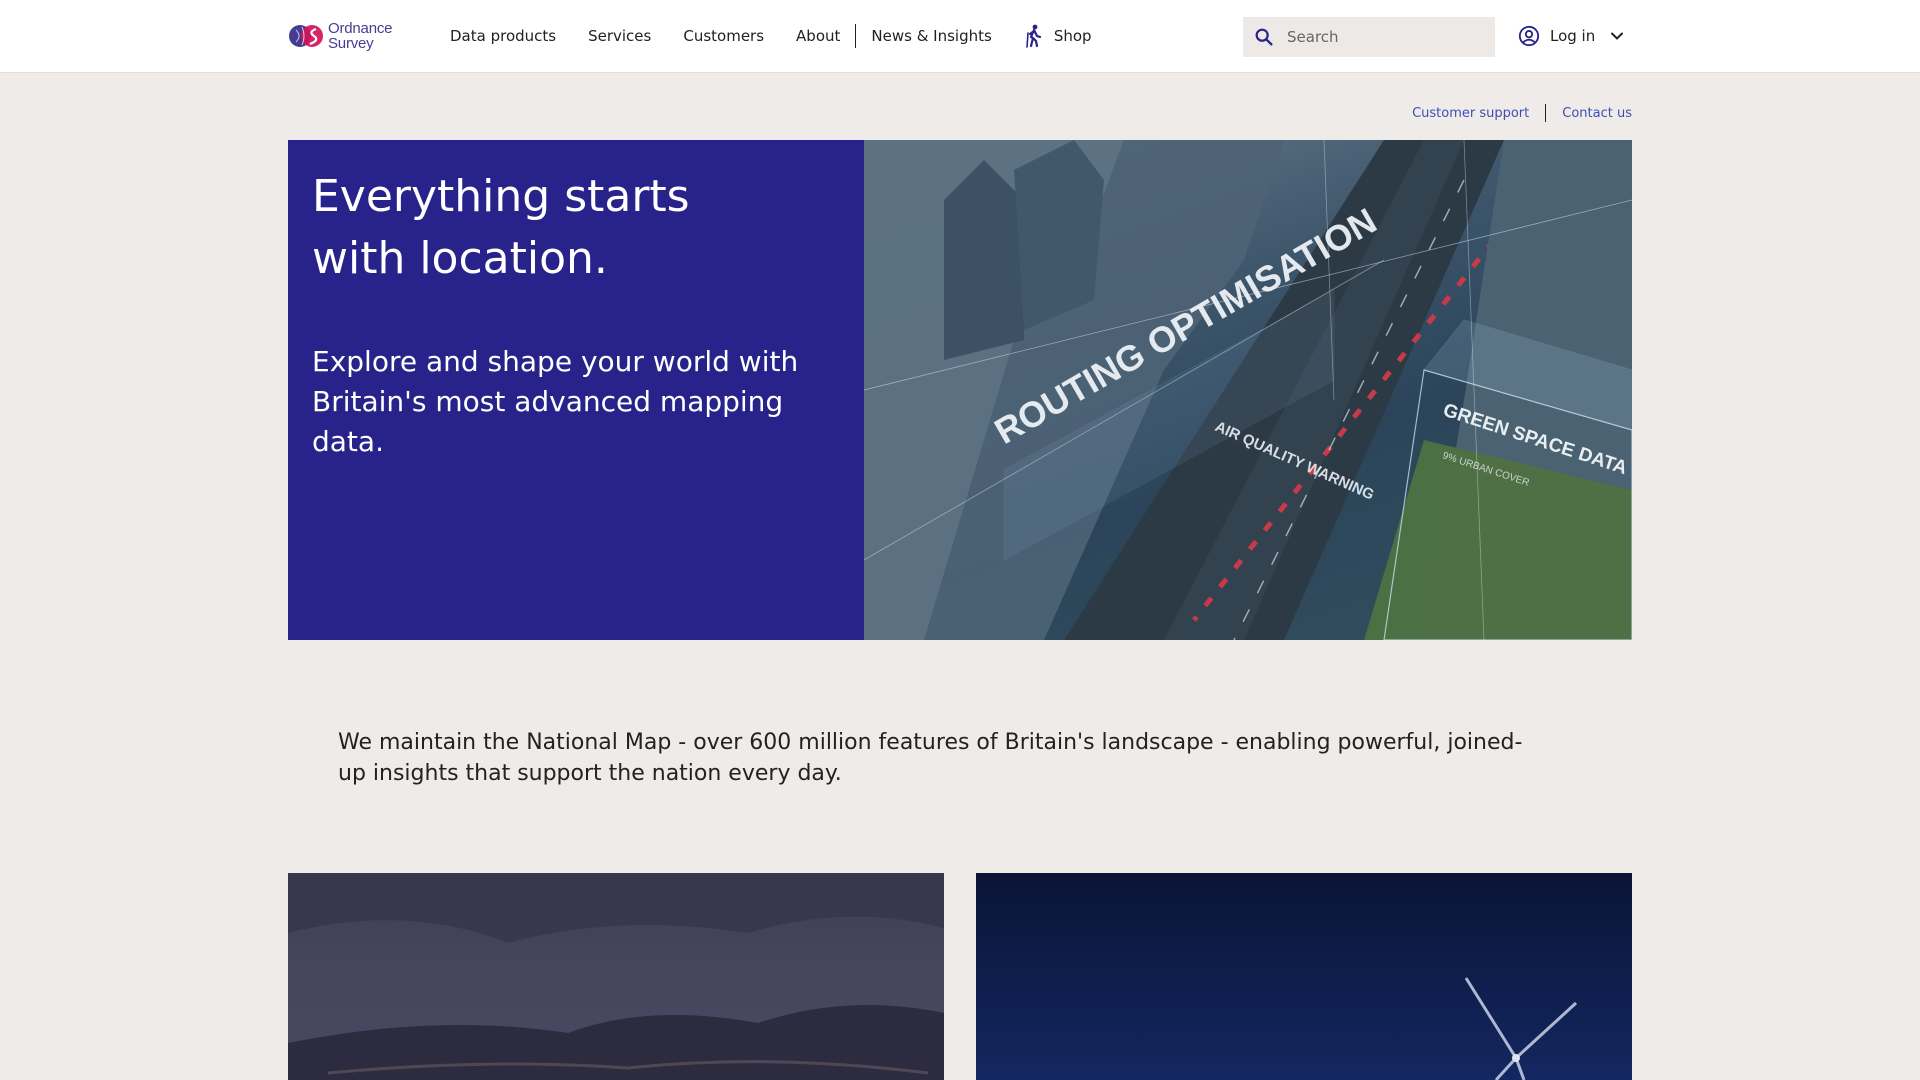 The height and width of the screenshot is (1080, 1920). What do you see at coordinates (1304, 976) in the screenshot?
I see `feature-card-wind-turbine` at bounding box center [1304, 976].